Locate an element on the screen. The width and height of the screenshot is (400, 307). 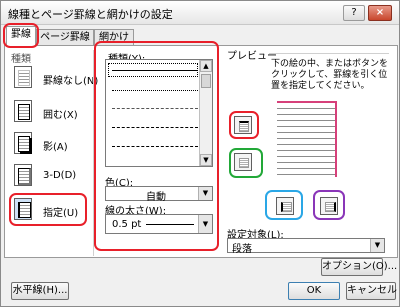
box-border-icon is located at coordinates (24, 112).